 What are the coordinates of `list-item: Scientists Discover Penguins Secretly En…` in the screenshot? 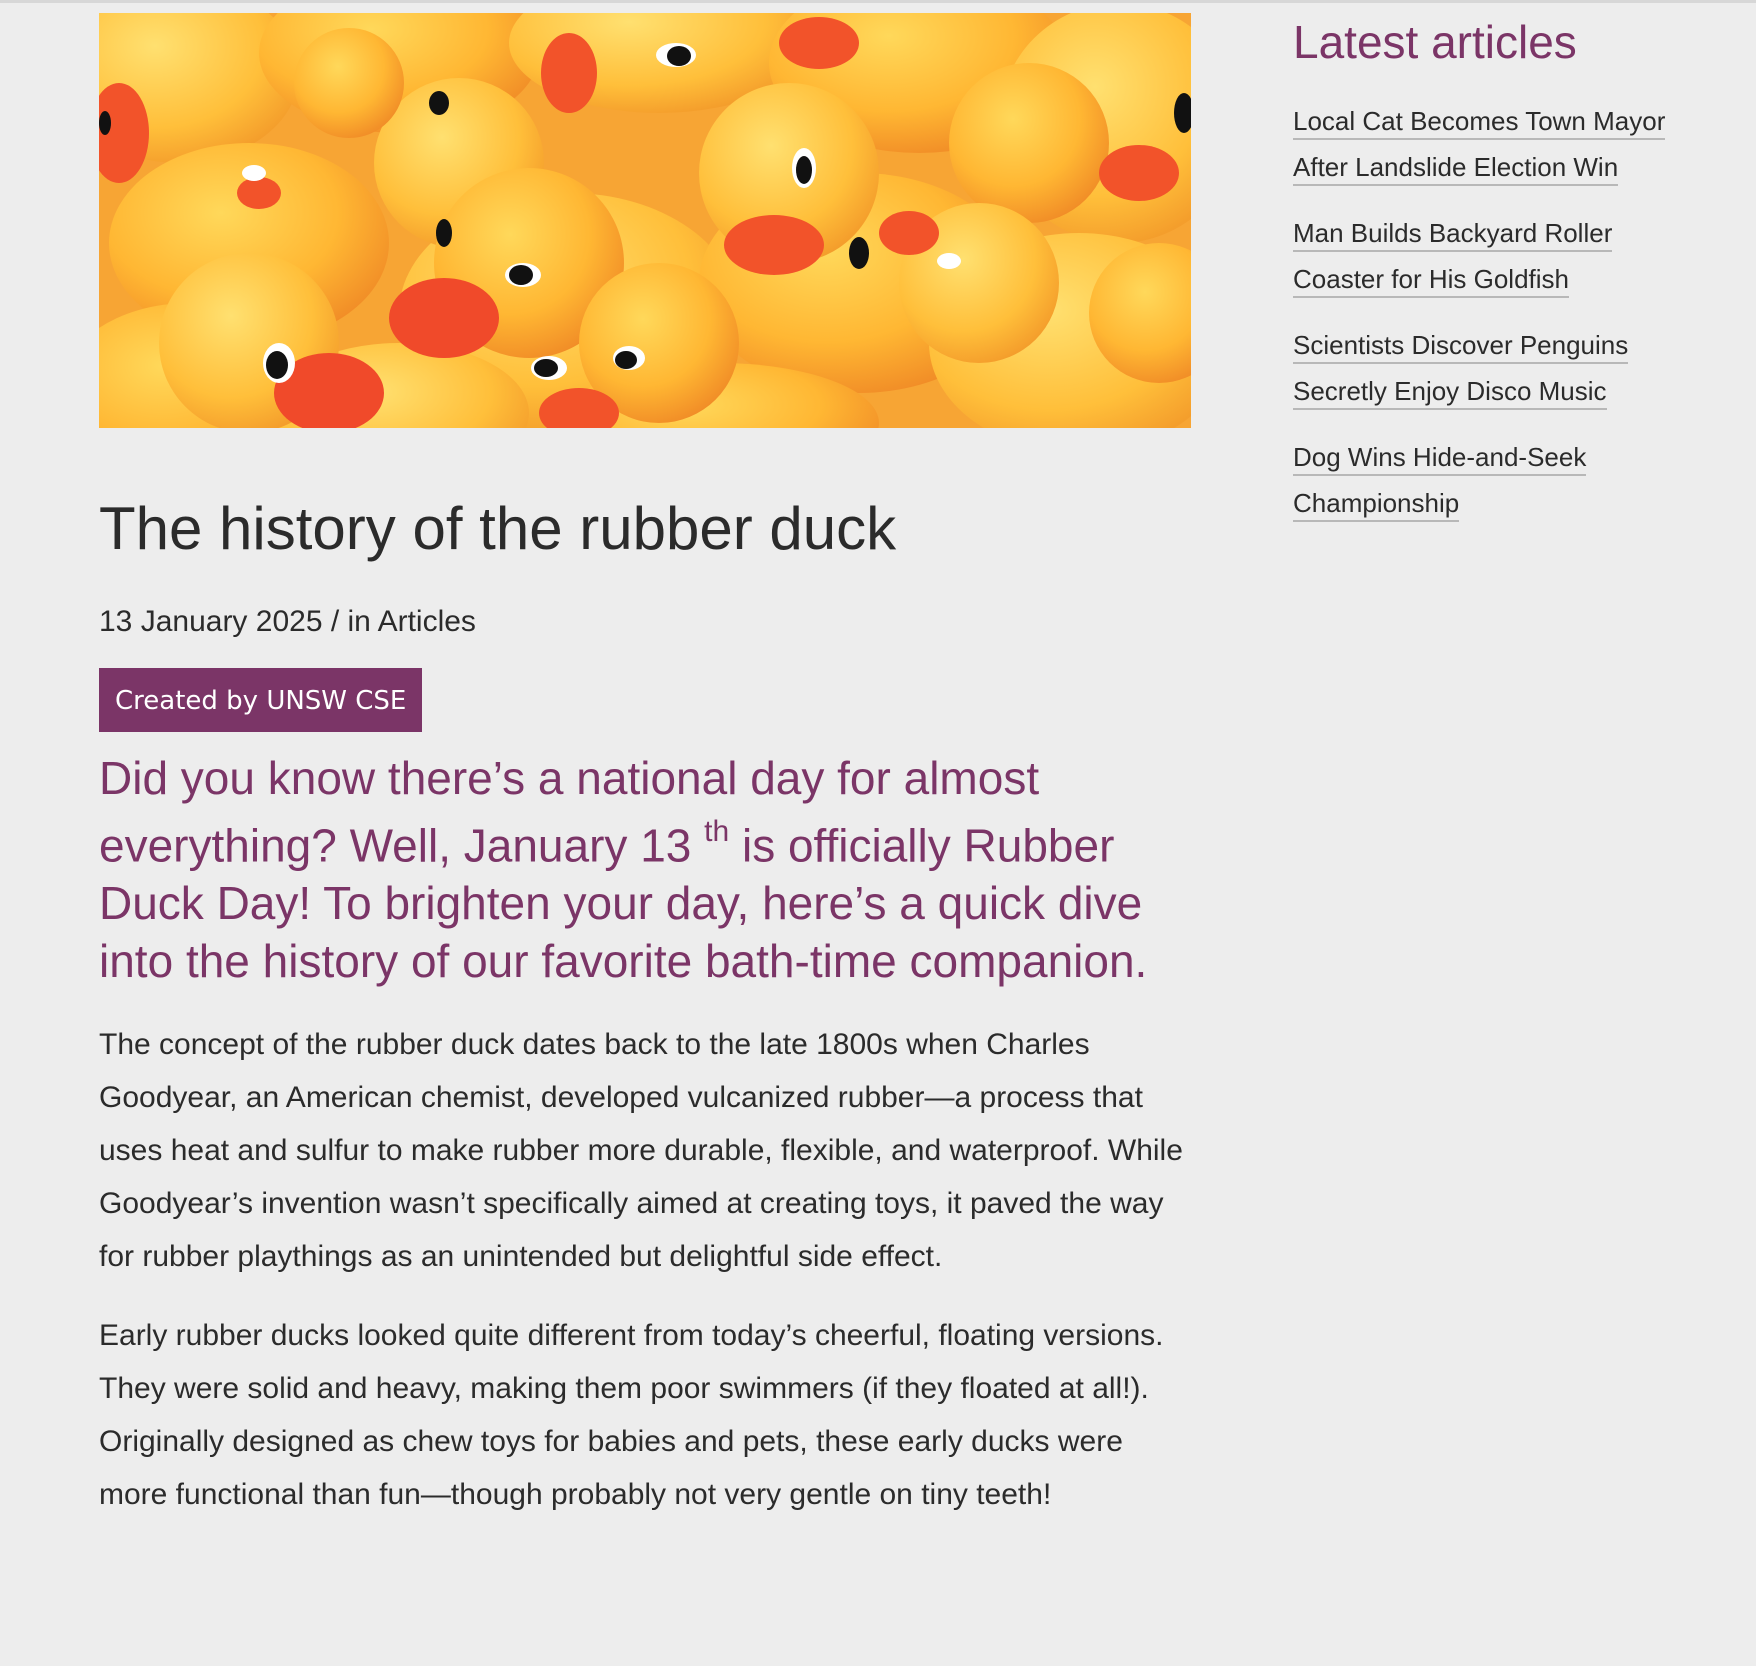 It's located at (1493, 368).